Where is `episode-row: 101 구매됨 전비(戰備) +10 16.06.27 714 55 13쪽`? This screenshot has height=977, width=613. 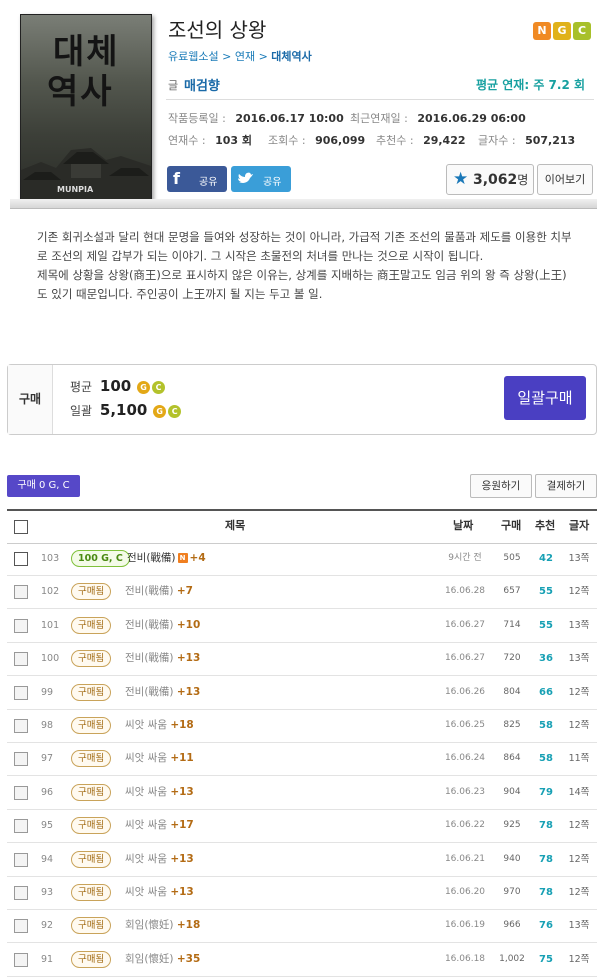 episode-row: 101 구매됨 전비(戰備) +10 16.06.27 714 55 13쪽 is located at coordinates (302, 626).